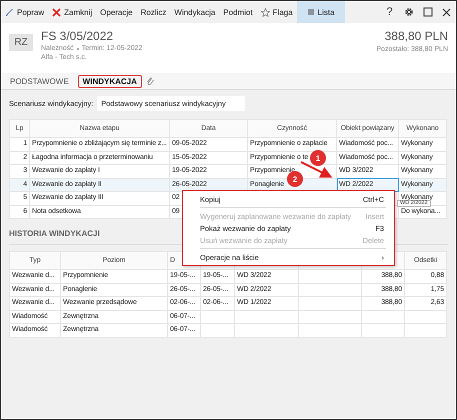 Image resolution: width=457 pixels, height=420 pixels. I want to click on close-icon, so click(446, 12).